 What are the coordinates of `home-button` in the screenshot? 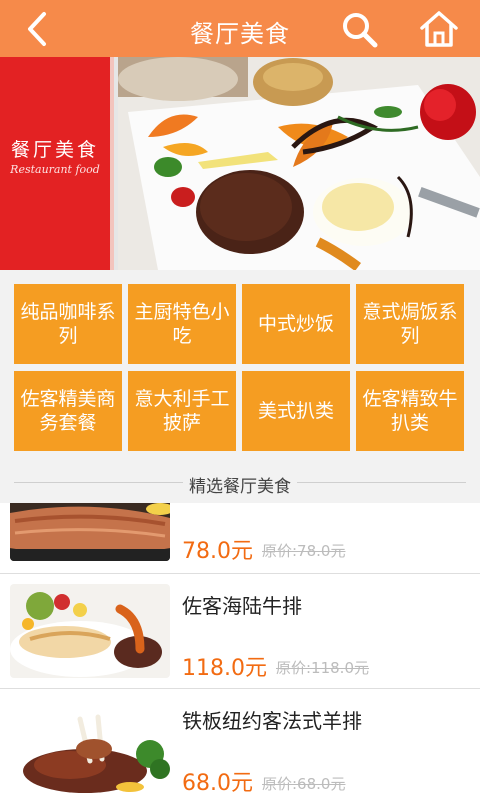 It's located at (439, 28).